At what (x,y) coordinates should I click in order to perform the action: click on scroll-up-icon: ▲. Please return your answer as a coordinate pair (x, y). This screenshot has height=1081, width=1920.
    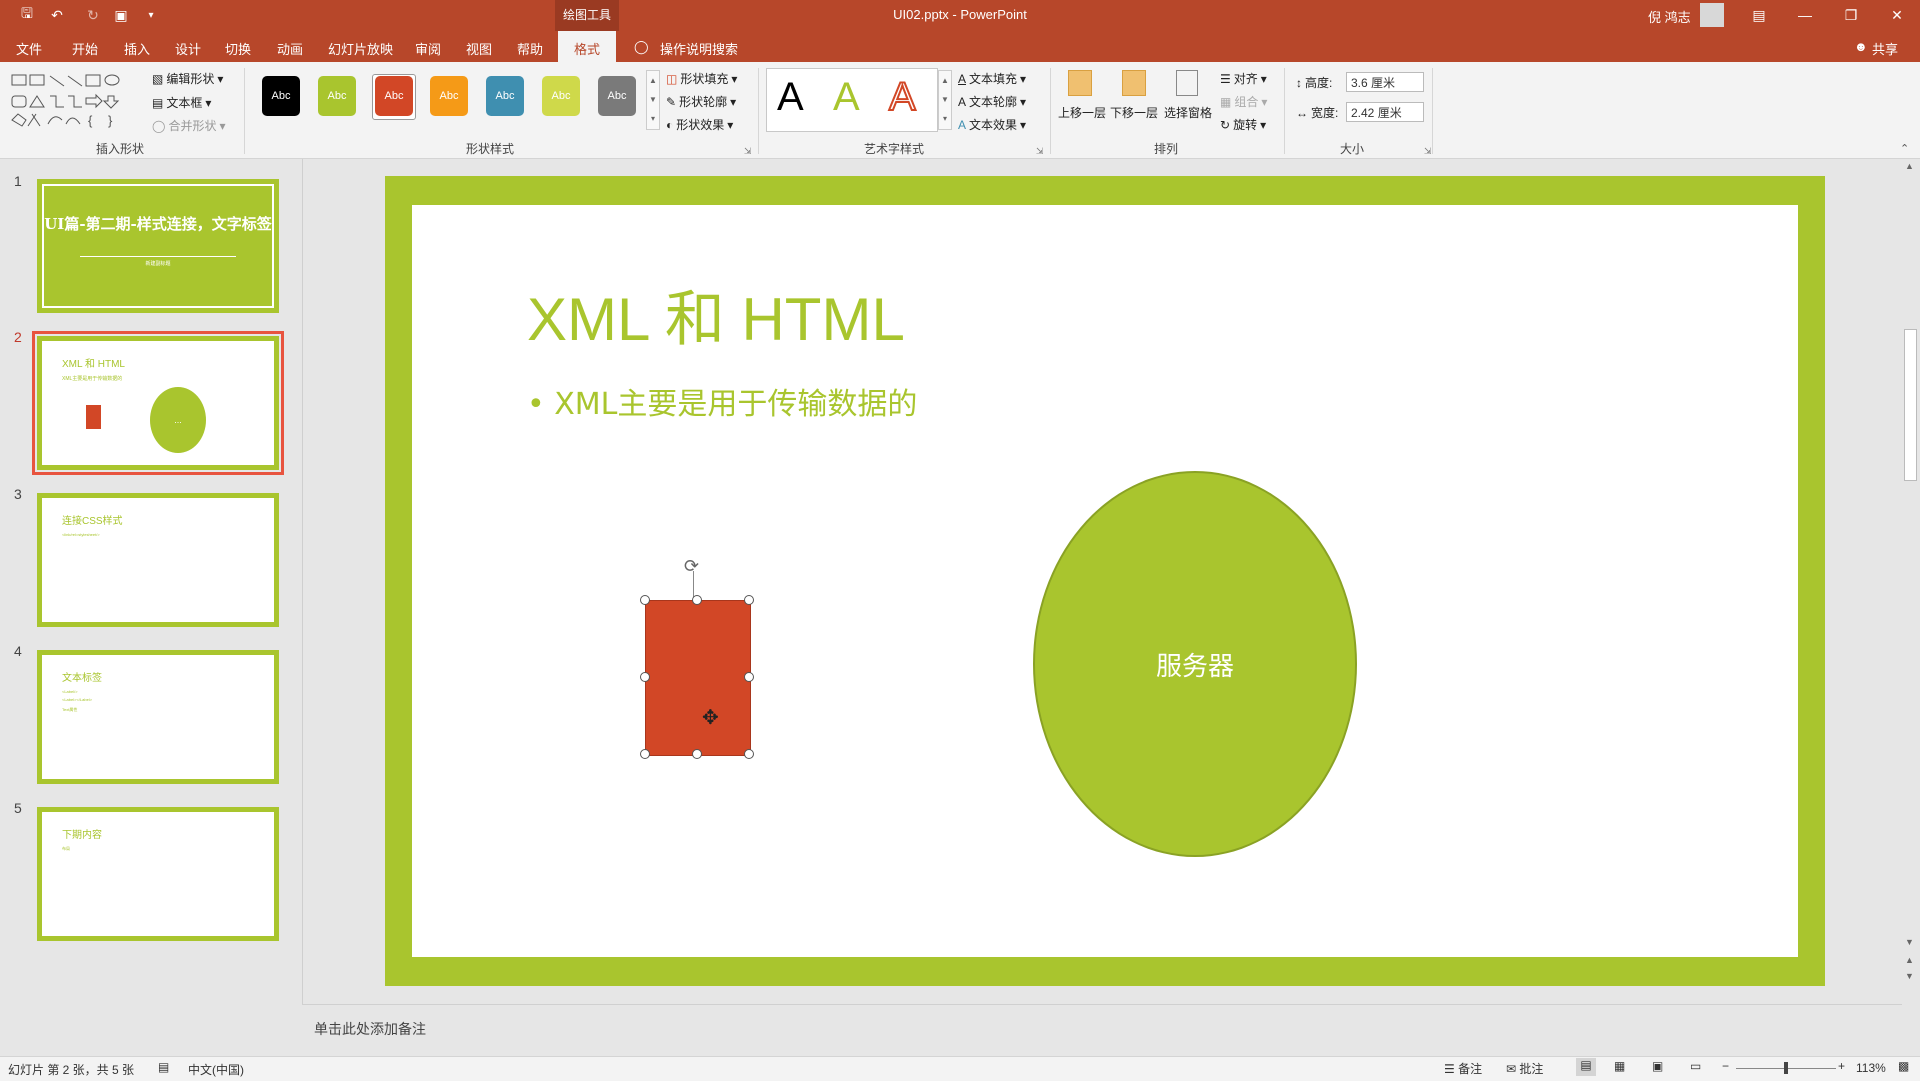
    Looking at the image, I should click on (1909, 166).